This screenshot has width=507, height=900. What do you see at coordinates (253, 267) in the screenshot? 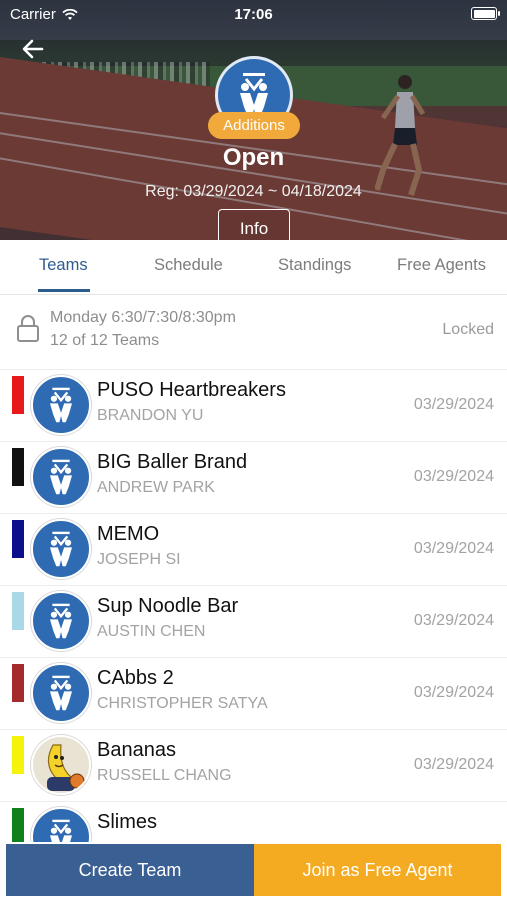
I see `tab-bar: Teams Schedule Standings Free Agents` at bounding box center [253, 267].